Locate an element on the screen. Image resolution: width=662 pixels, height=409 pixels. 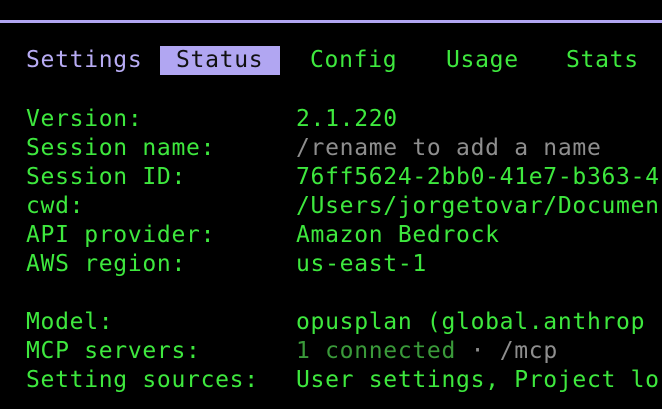
status-row-version: Version: 2.1.220 is located at coordinates (331, 119).